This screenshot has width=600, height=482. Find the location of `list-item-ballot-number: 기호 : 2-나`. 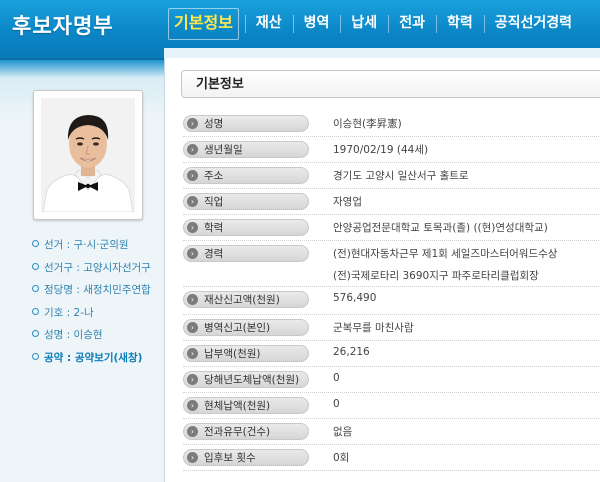

list-item-ballot-number: 기호 : 2-나 is located at coordinates (91, 313).